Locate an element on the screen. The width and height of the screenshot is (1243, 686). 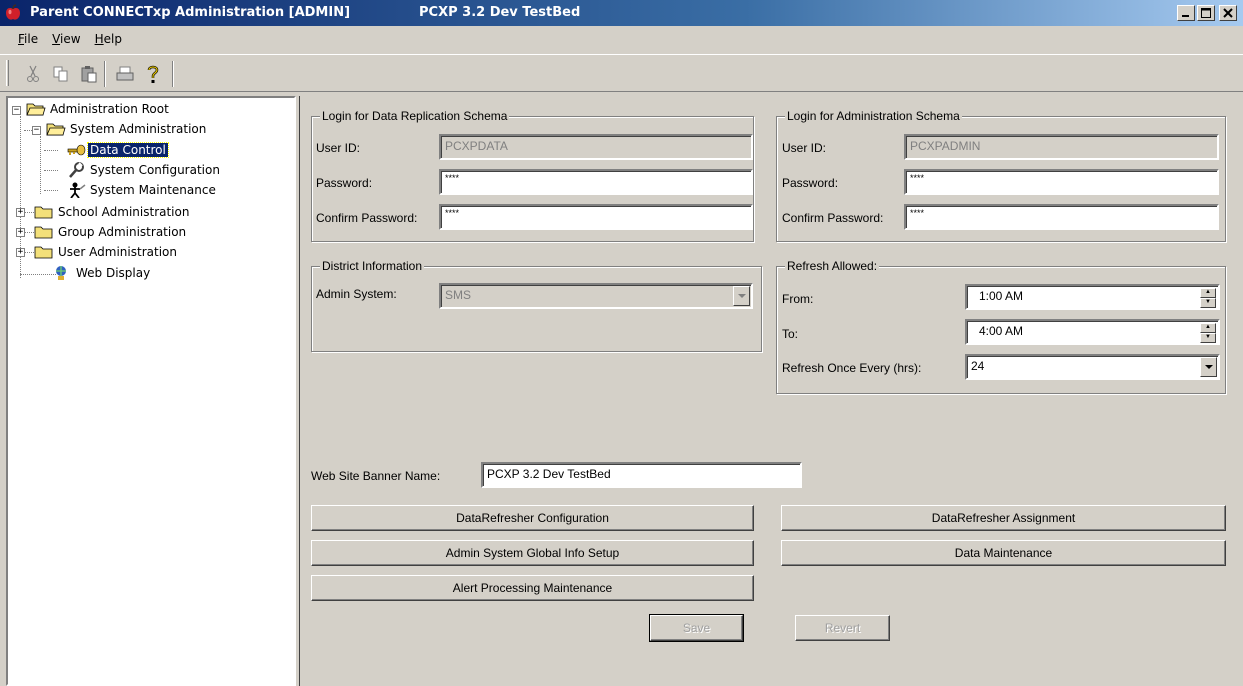
replication-password-field: **** is located at coordinates (596, 182).